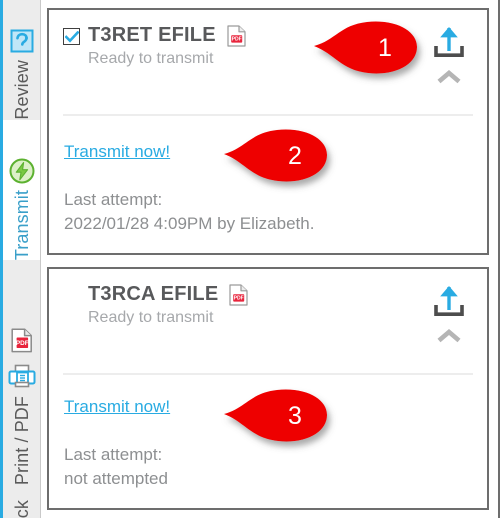 The height and width of the screenshot is (518, 500). I want to click on efile-card-header: T3RCA EFILE PDF Ready to transmit, so click(268, 298).